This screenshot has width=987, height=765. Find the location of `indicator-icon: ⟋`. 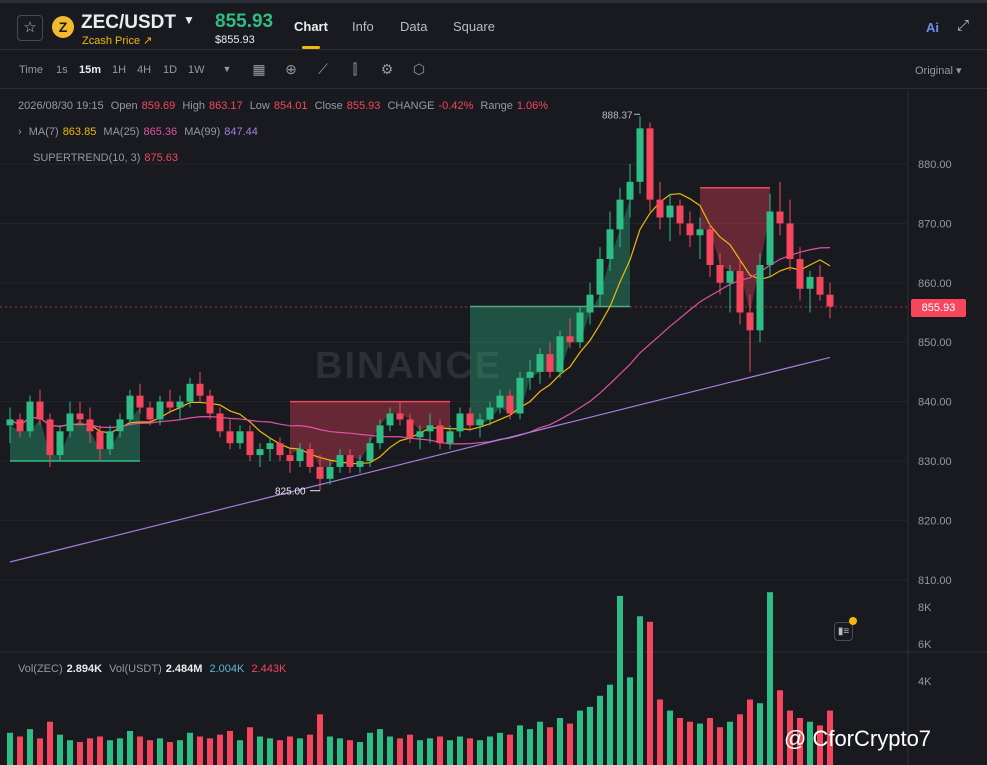

indicator-icon: ⟋ is located at coordinates (323, 69).